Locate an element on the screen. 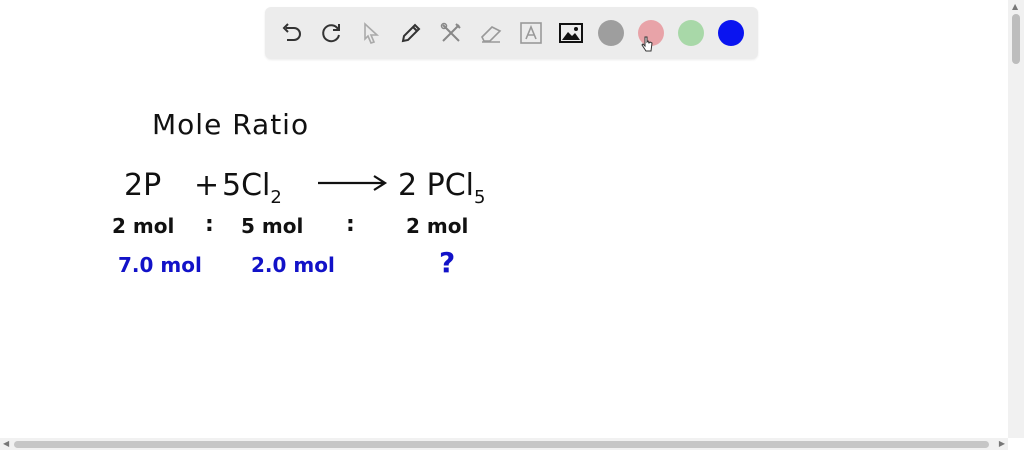 This screenshot has height=450, width=1024. horizontal-scrollbar: ◀ ▶ is located at coordinates (504, 444).